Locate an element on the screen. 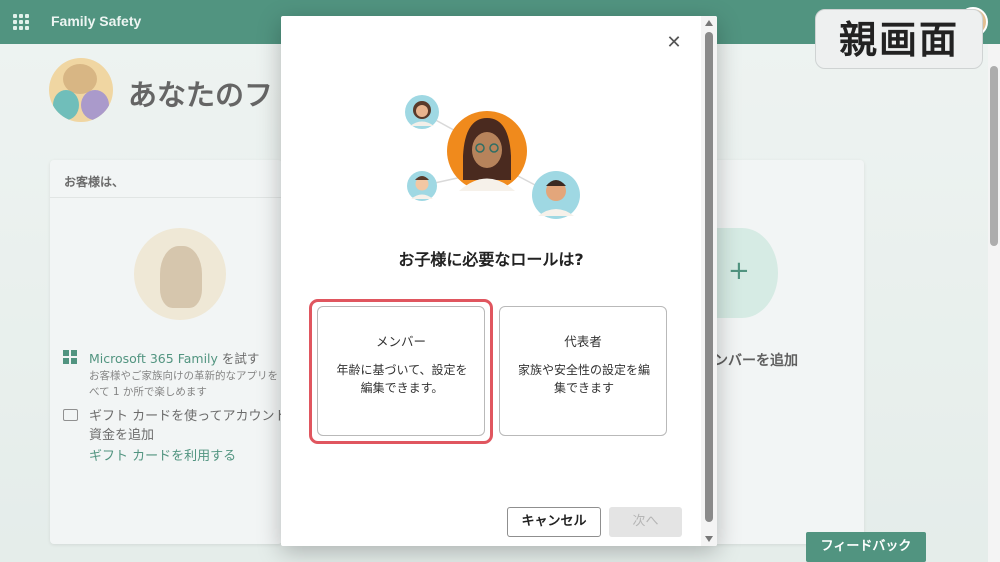 Image resolution: width=1000 pixels, height=562 pixels. role-description: 年齢に基づいて、設定を編集できます。 is located at coordinates (402, 379).